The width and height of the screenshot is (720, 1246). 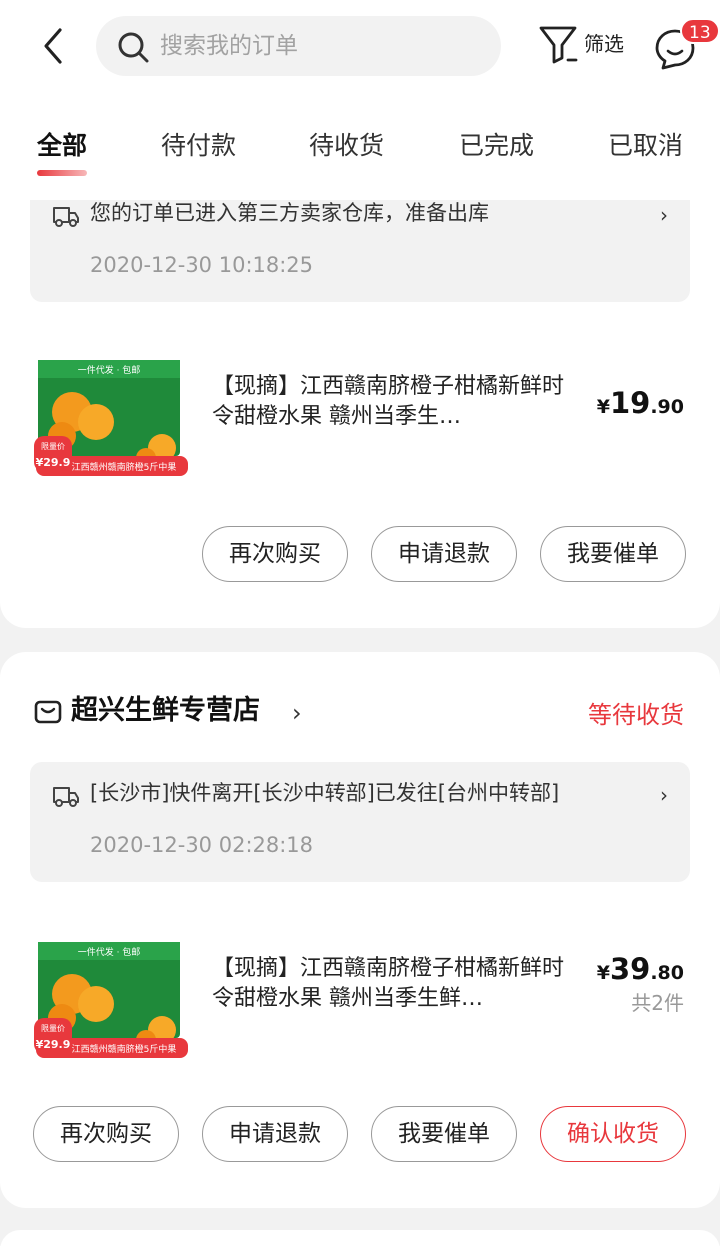 I want to click on logistics-time: 2020-12-30 02:28:18, so click(x=202, y=845).